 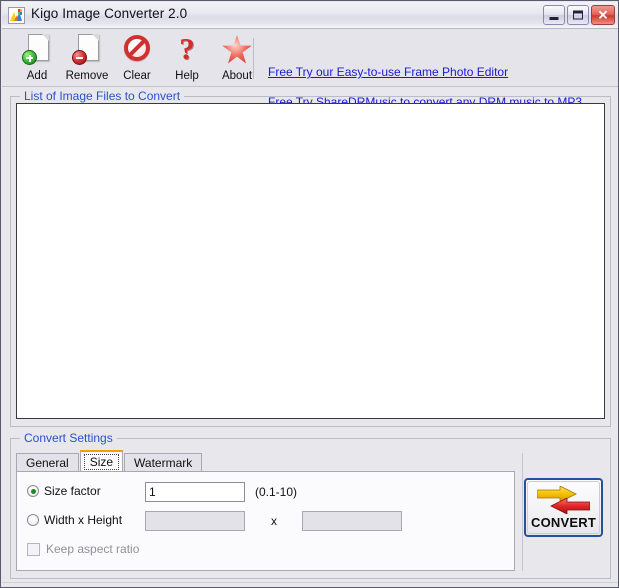 I want to click on question-mark-icon: ?, so click(x=187, y=49).